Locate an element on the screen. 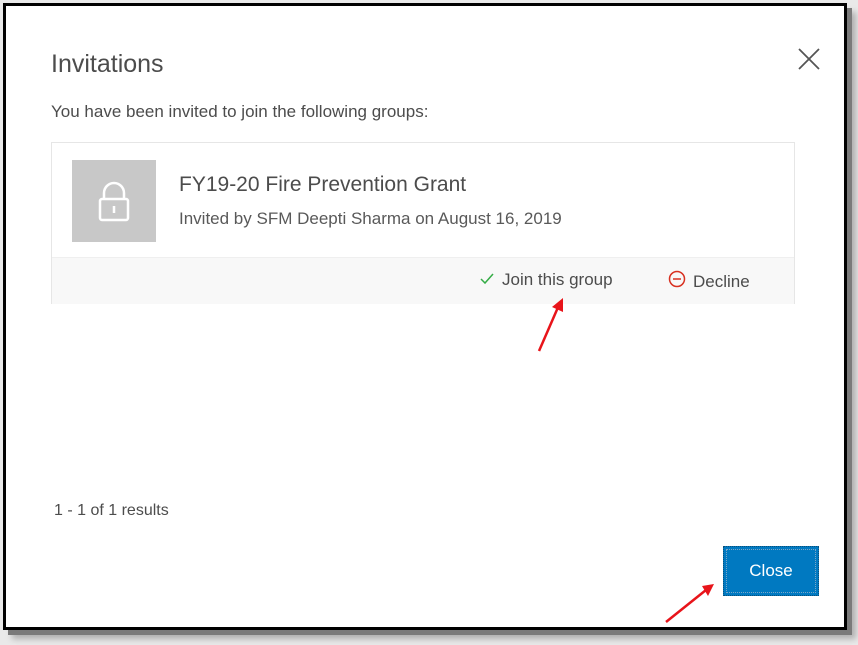 Image resolution: width=858 pixels, height=645 pixels. join-group-button: Join this group is located at coordinates (546, 280).